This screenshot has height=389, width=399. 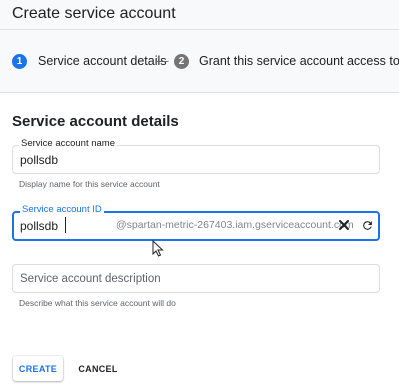 What do you see at coordinates (38, 368) in the screenshot?
I see `create-button: CREATE` at bounding box center [38, 368].